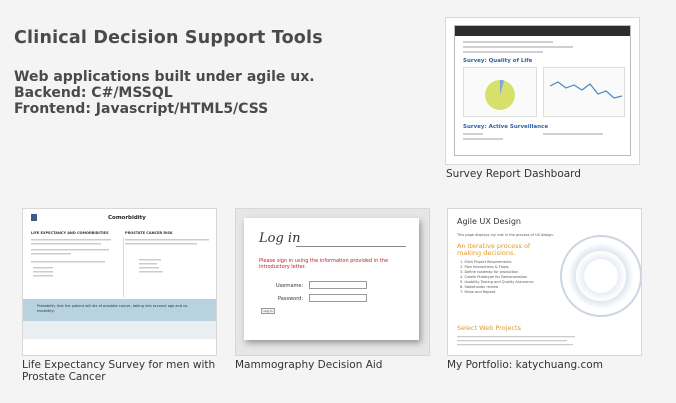 This screenshot has height=403, width=676. Describe the element at coordinates (70, 233) in the screenshot. I see `life-expectancy-heading: LIFE EXPECTANCY AND COMORBIDITIES` at that location.